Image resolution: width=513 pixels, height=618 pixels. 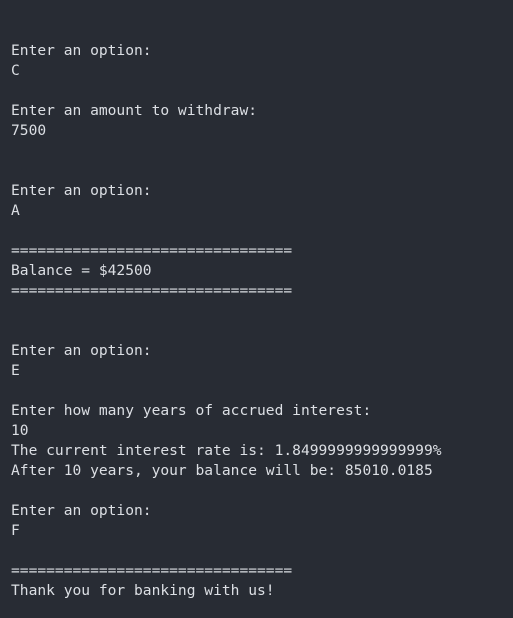 What do you see at coordinates (134, 110) in the screenshot?
I see `prompt-line: Enter an amount to withdraw:` at bounding box center [134, 110].